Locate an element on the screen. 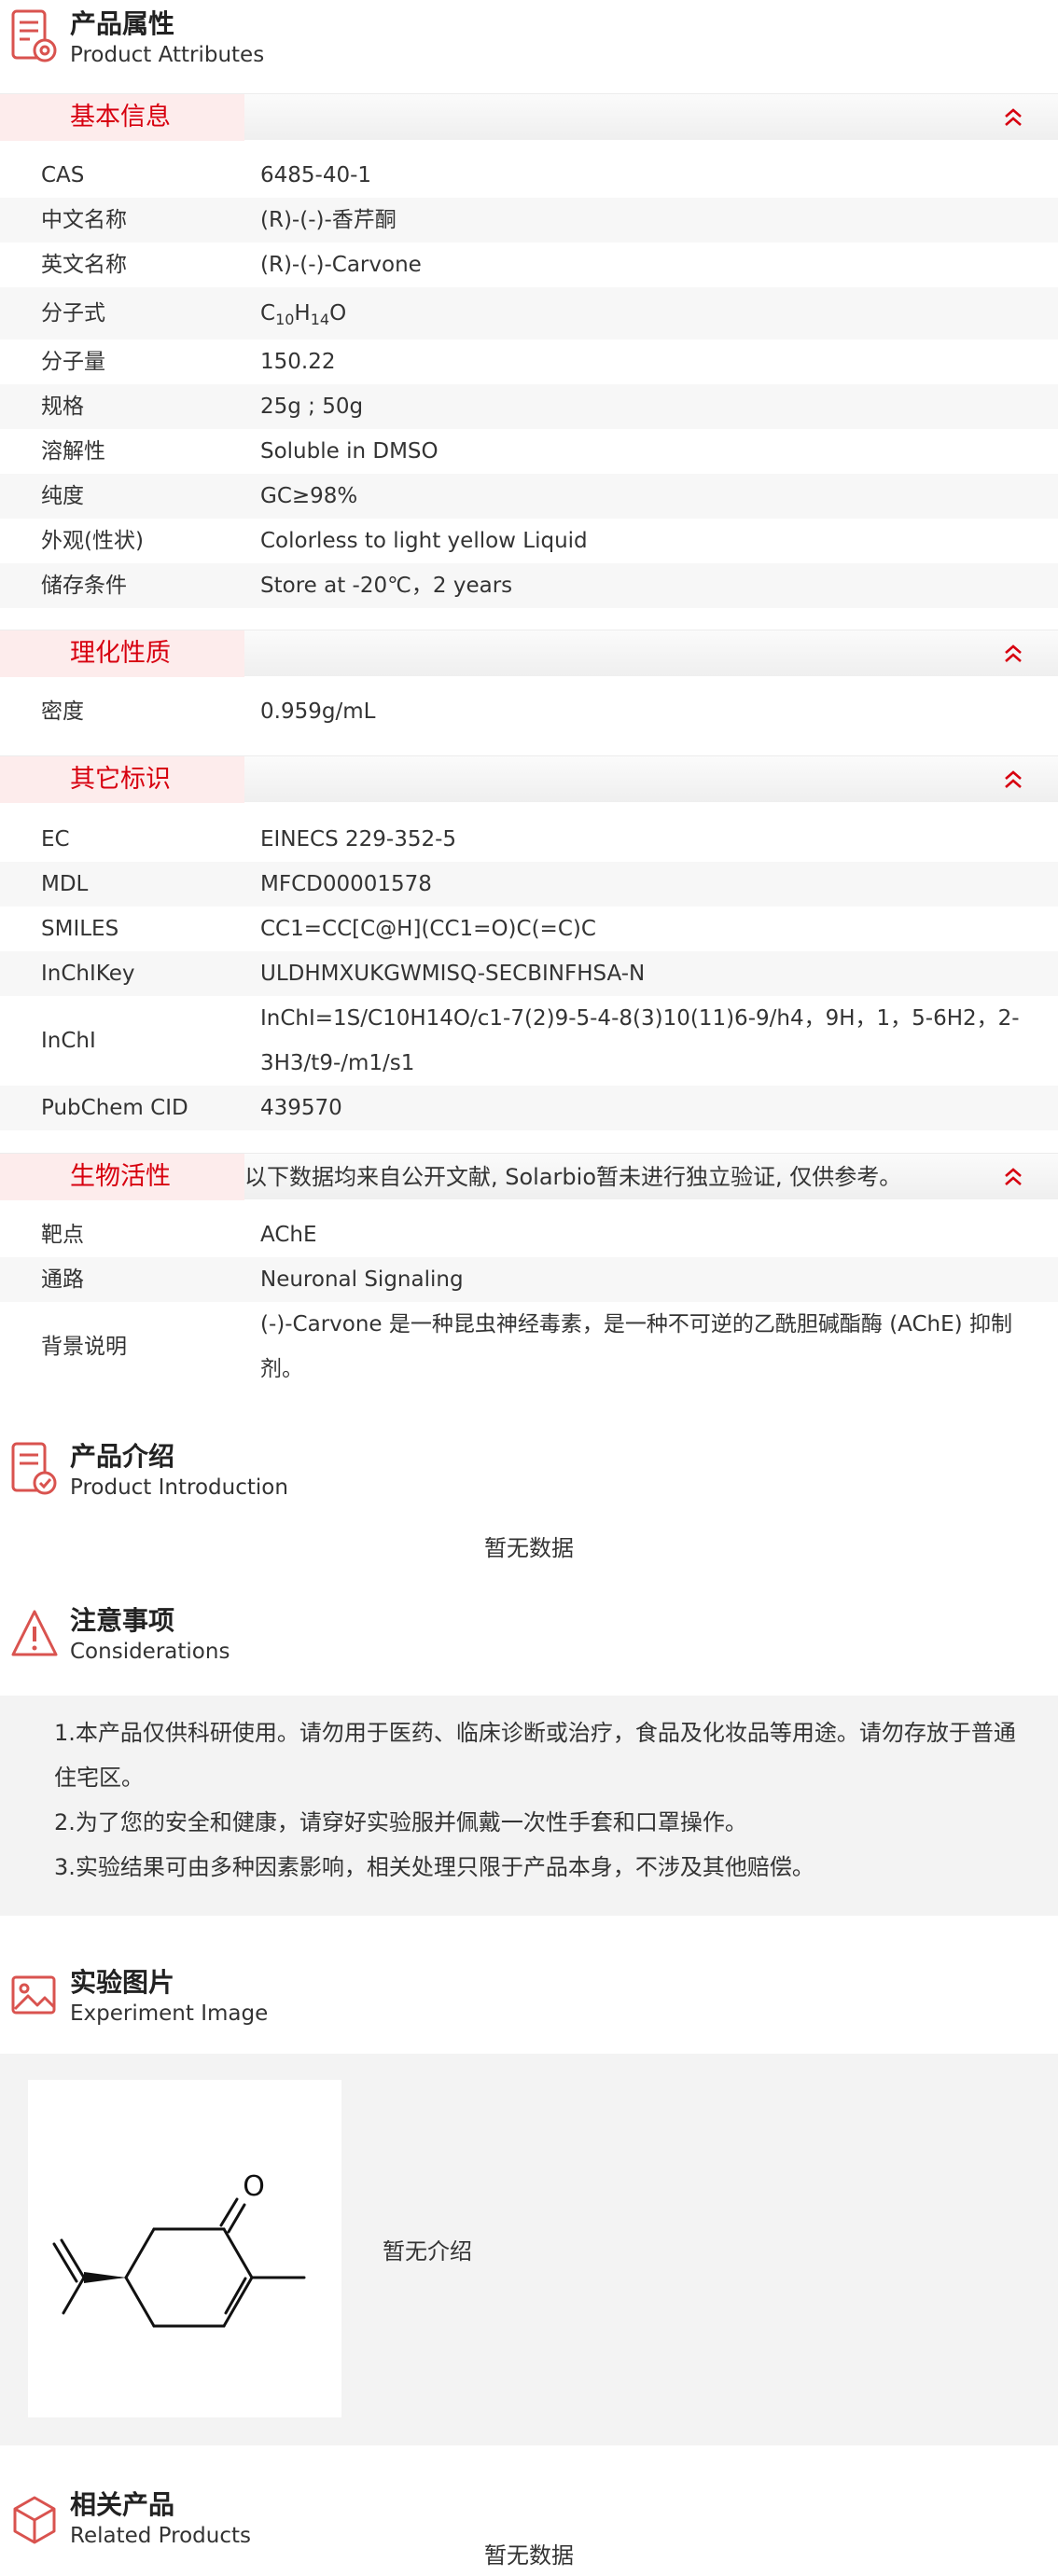  document-gear-icon is located at coordinates (34, 35).